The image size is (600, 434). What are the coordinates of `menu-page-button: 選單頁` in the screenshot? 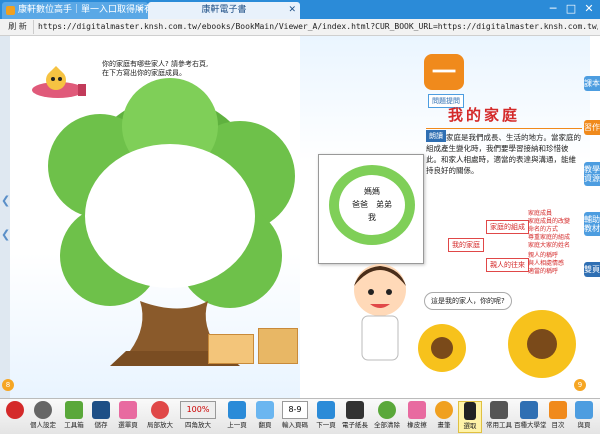 It's located at (128, 417).